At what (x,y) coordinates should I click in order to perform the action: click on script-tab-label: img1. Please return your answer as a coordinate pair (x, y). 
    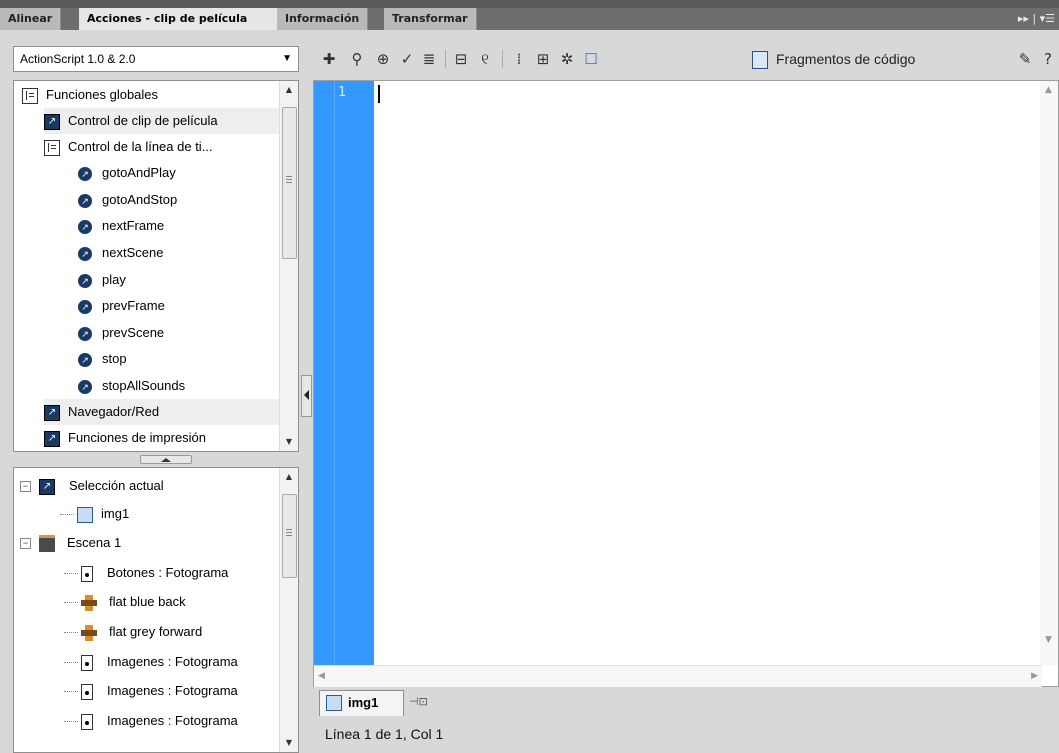
    Looking at the image, I should click on (363, 702).